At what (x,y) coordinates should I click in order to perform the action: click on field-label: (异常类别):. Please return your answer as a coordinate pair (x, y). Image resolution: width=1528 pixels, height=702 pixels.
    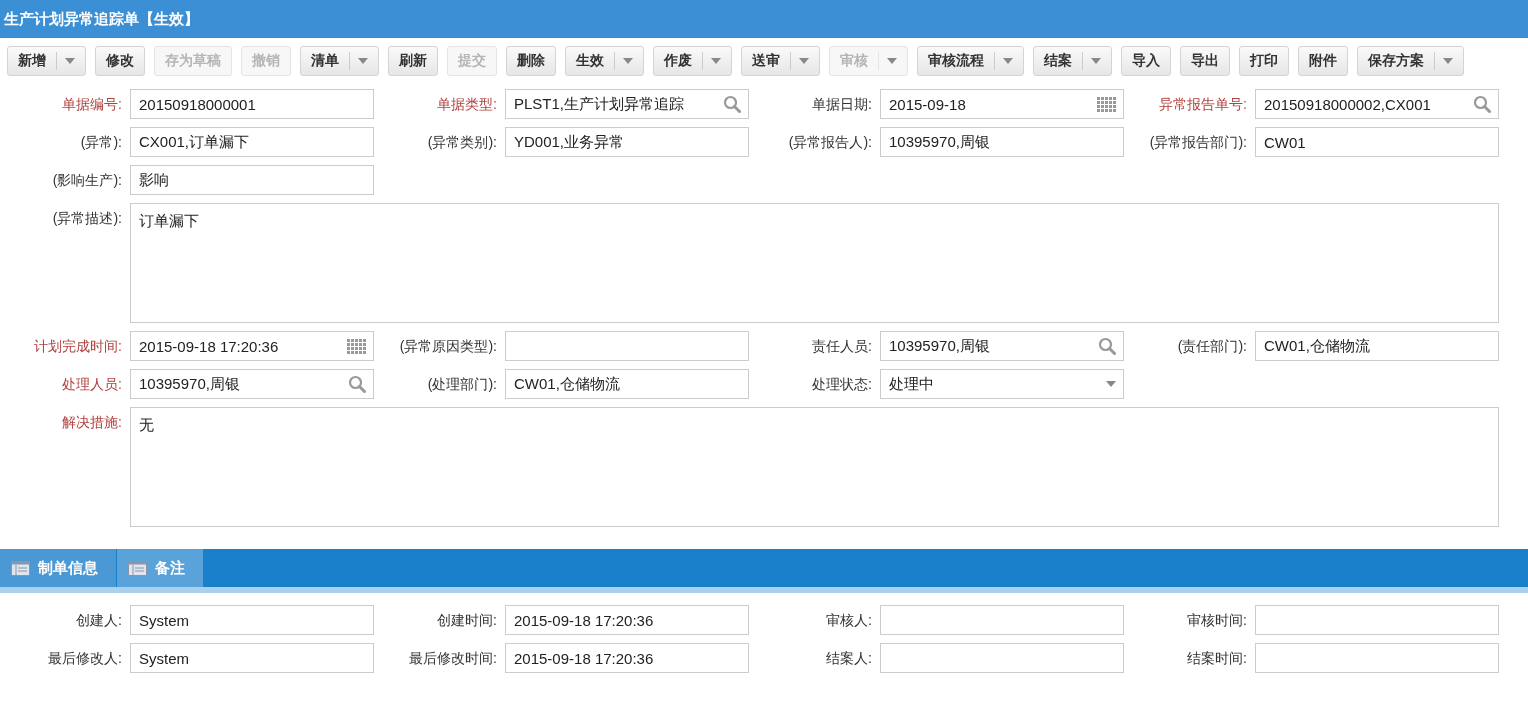
    Looking at the image, I should click on (461, 142).